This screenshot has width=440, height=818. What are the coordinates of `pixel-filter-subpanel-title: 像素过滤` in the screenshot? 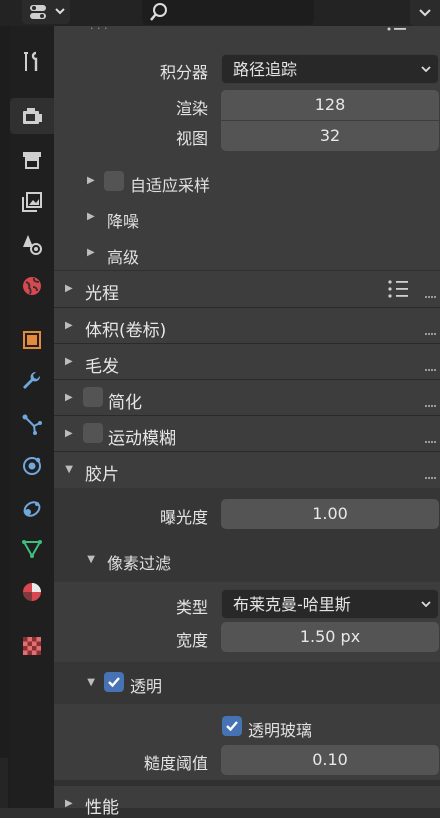 It's located at (139, 562).